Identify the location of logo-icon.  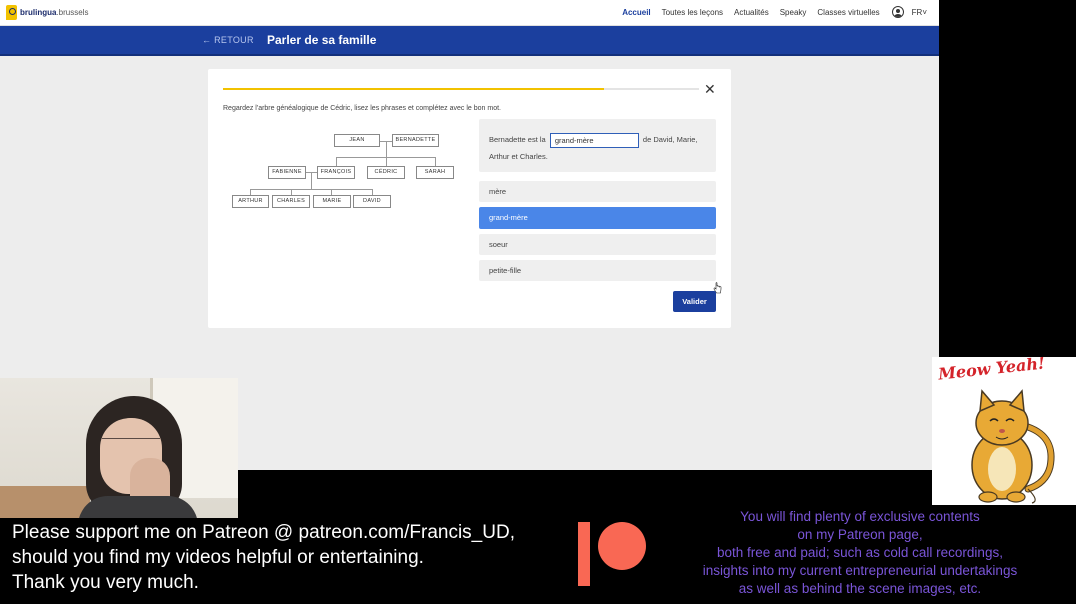
(11, 12).